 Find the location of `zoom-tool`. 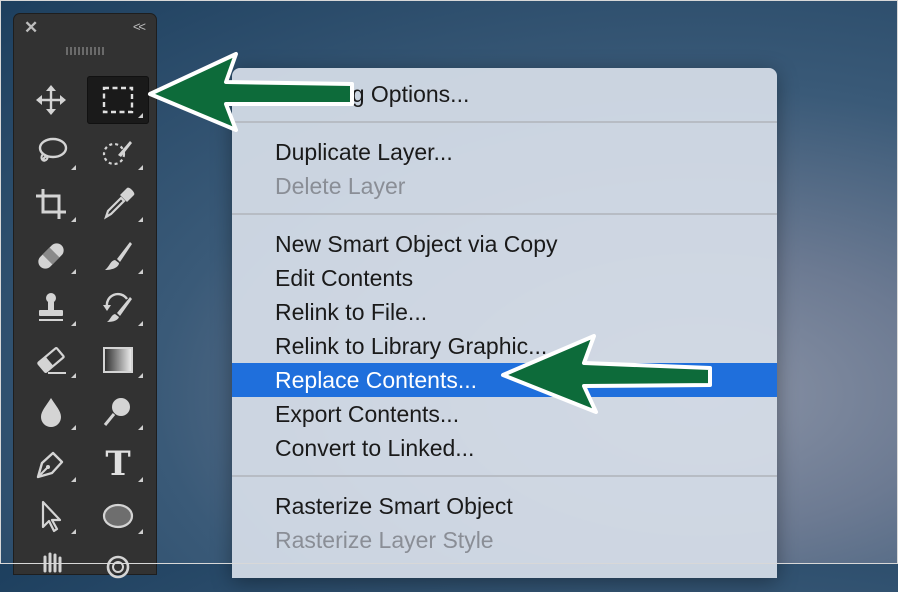

zoom-tool is located at coordinates (118, 568).